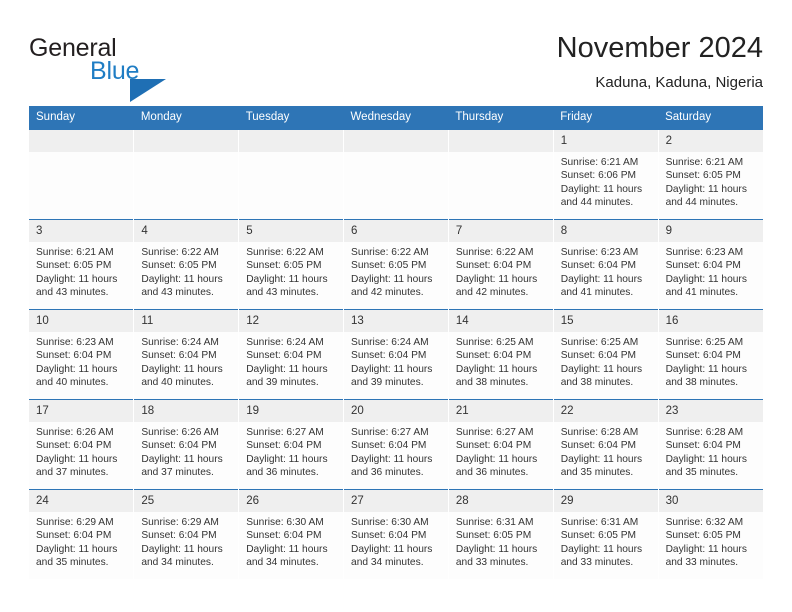 Image resolution: width=792 pixels, height=612 pixels. I want to click on day-number, so click(500, 141).